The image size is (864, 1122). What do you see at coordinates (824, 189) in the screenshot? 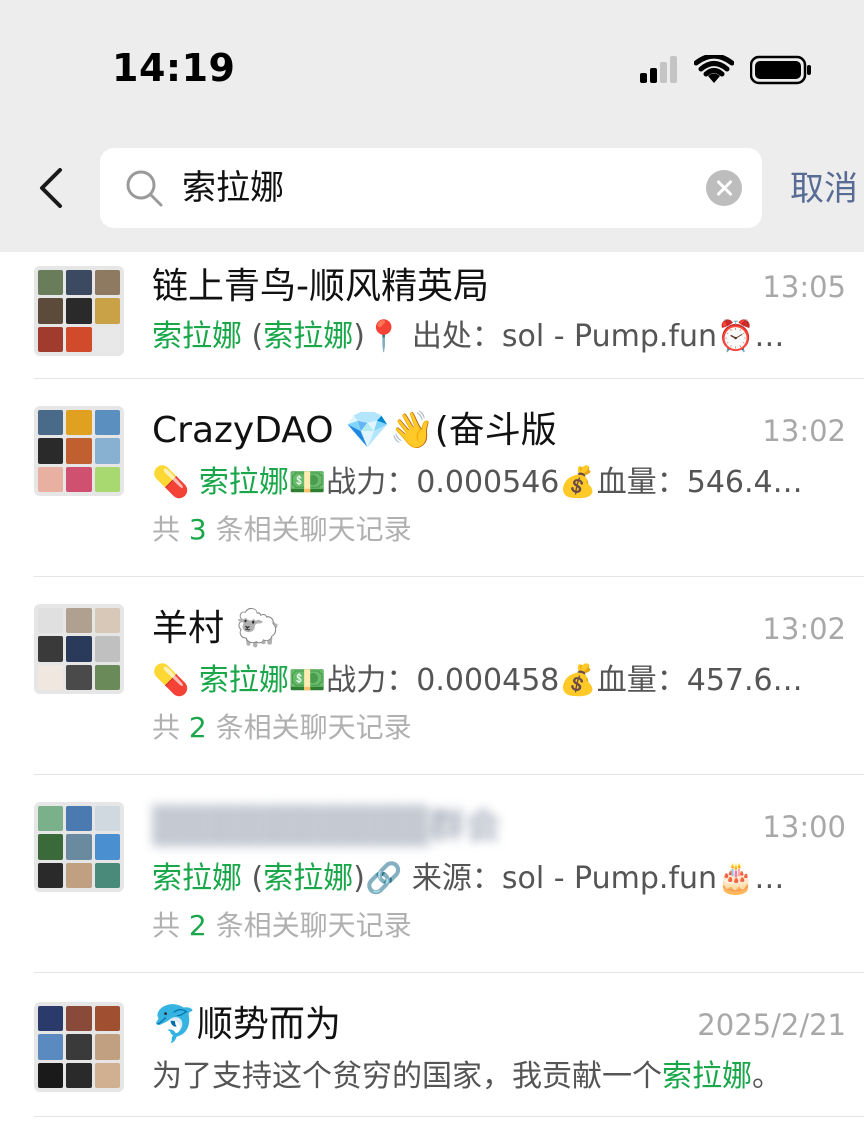
I see `cancel-button: 取消` at bounding box center [824, 189].